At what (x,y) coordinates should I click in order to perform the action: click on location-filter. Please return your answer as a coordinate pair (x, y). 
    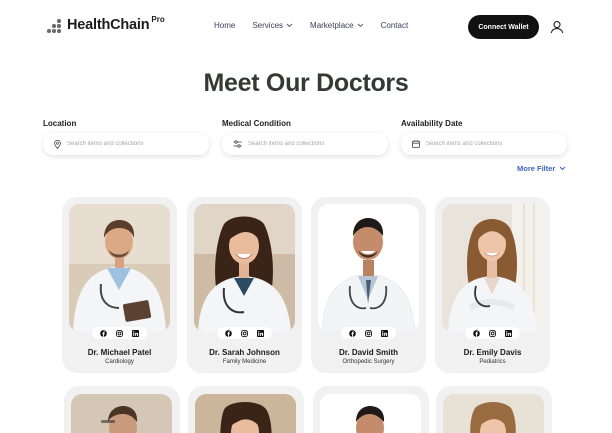
    Looking at the image, I should click on (126, 144).